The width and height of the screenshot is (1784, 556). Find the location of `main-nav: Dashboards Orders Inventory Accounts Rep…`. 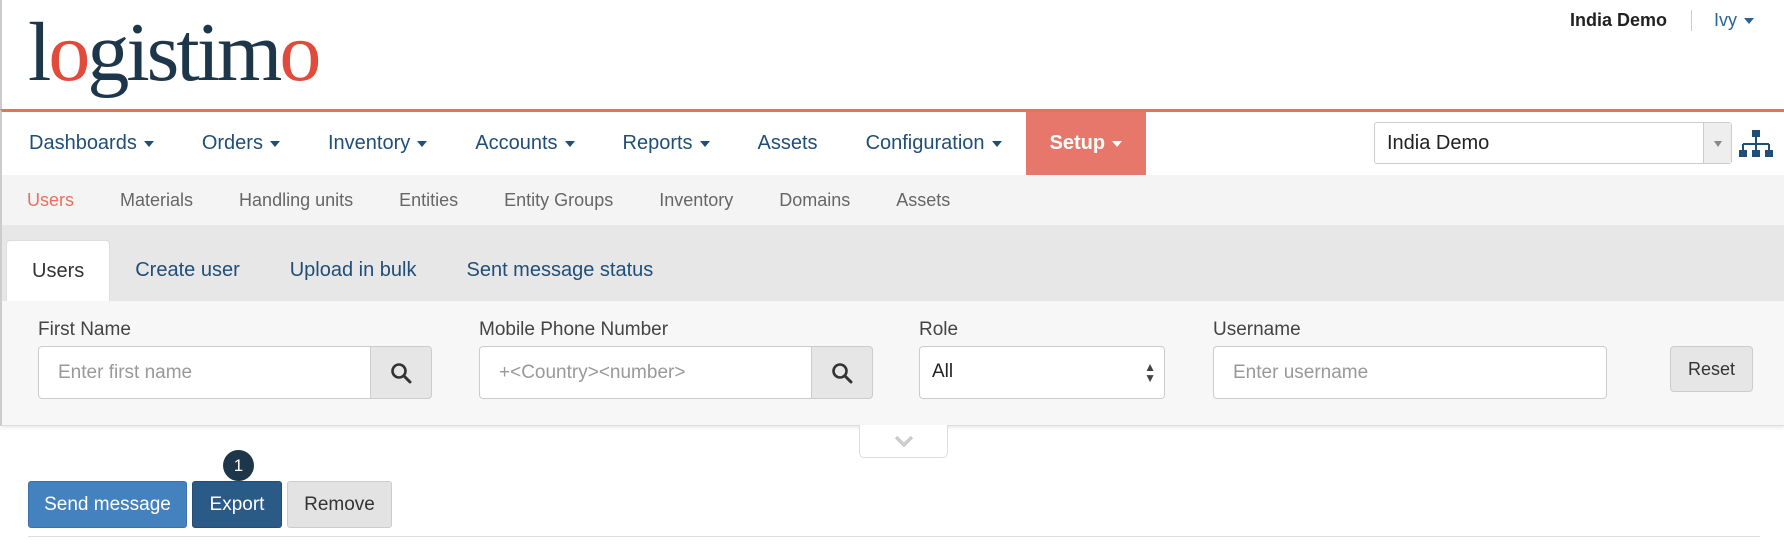

main-nav: Dashboards Orders Inventory Accounts Rep… is located at coordinates (892, 142).